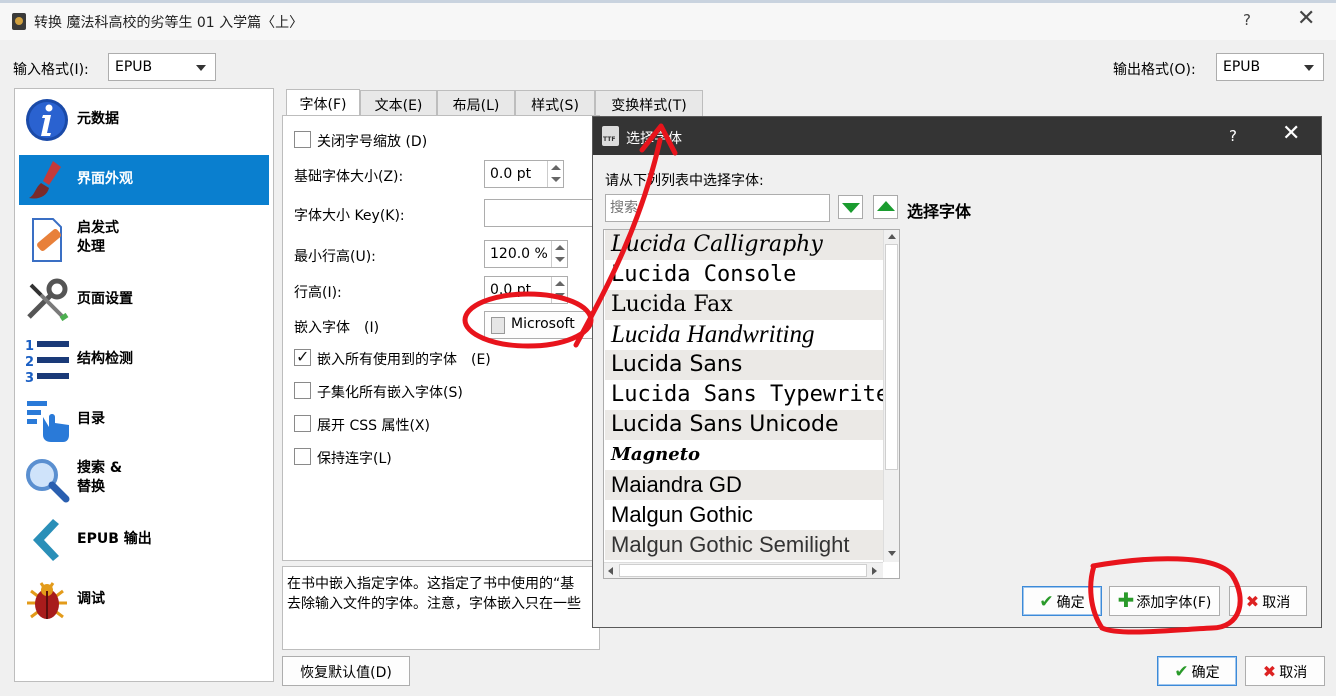  I want to click on output-format-select: EPUB, so click(1270, 67).